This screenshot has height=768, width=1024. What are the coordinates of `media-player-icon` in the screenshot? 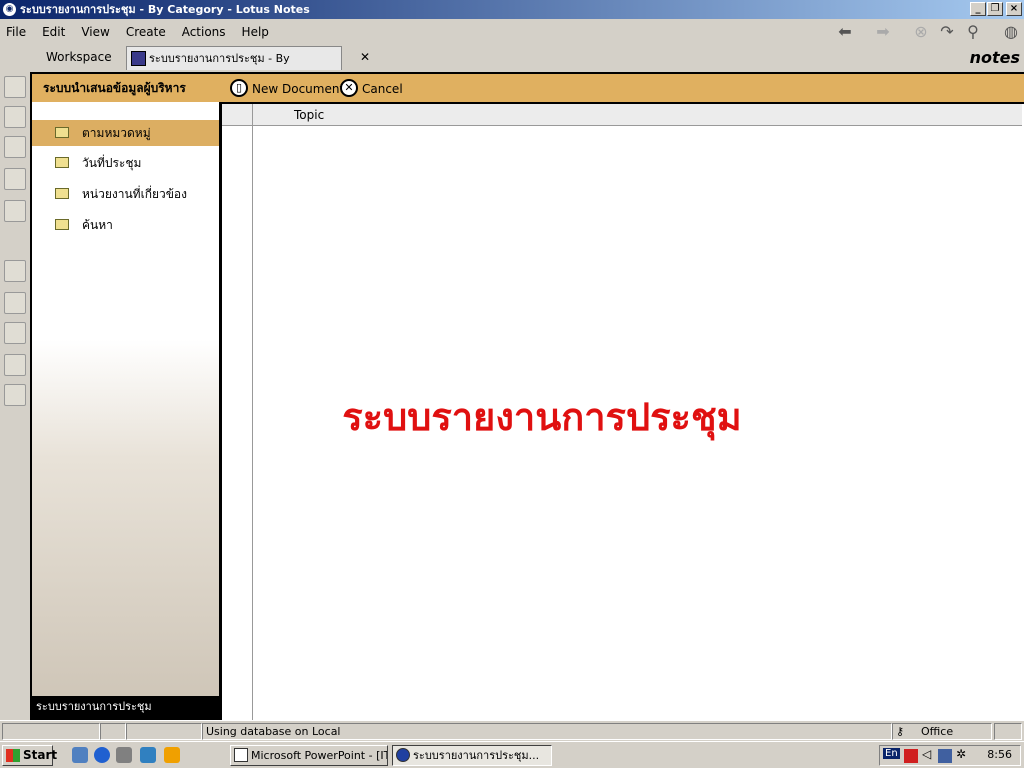 It's located at (172, 755).